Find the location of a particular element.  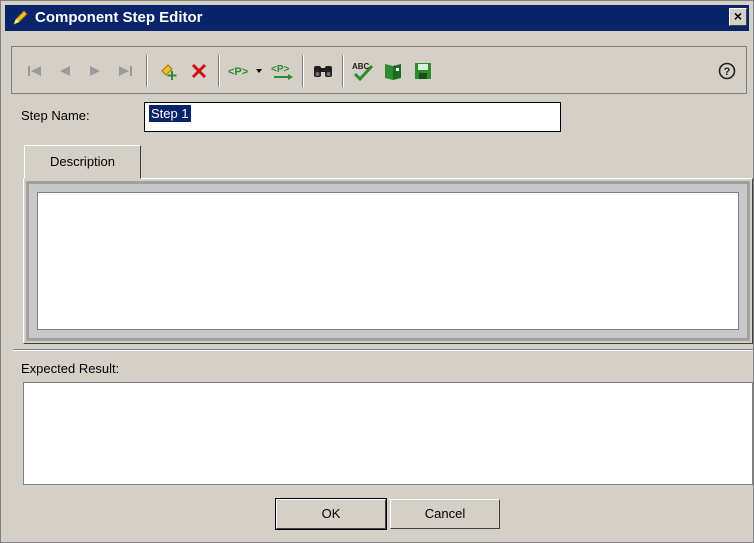

toolbar: <P> <P> ABC ? is located at coordinates (379, 70).